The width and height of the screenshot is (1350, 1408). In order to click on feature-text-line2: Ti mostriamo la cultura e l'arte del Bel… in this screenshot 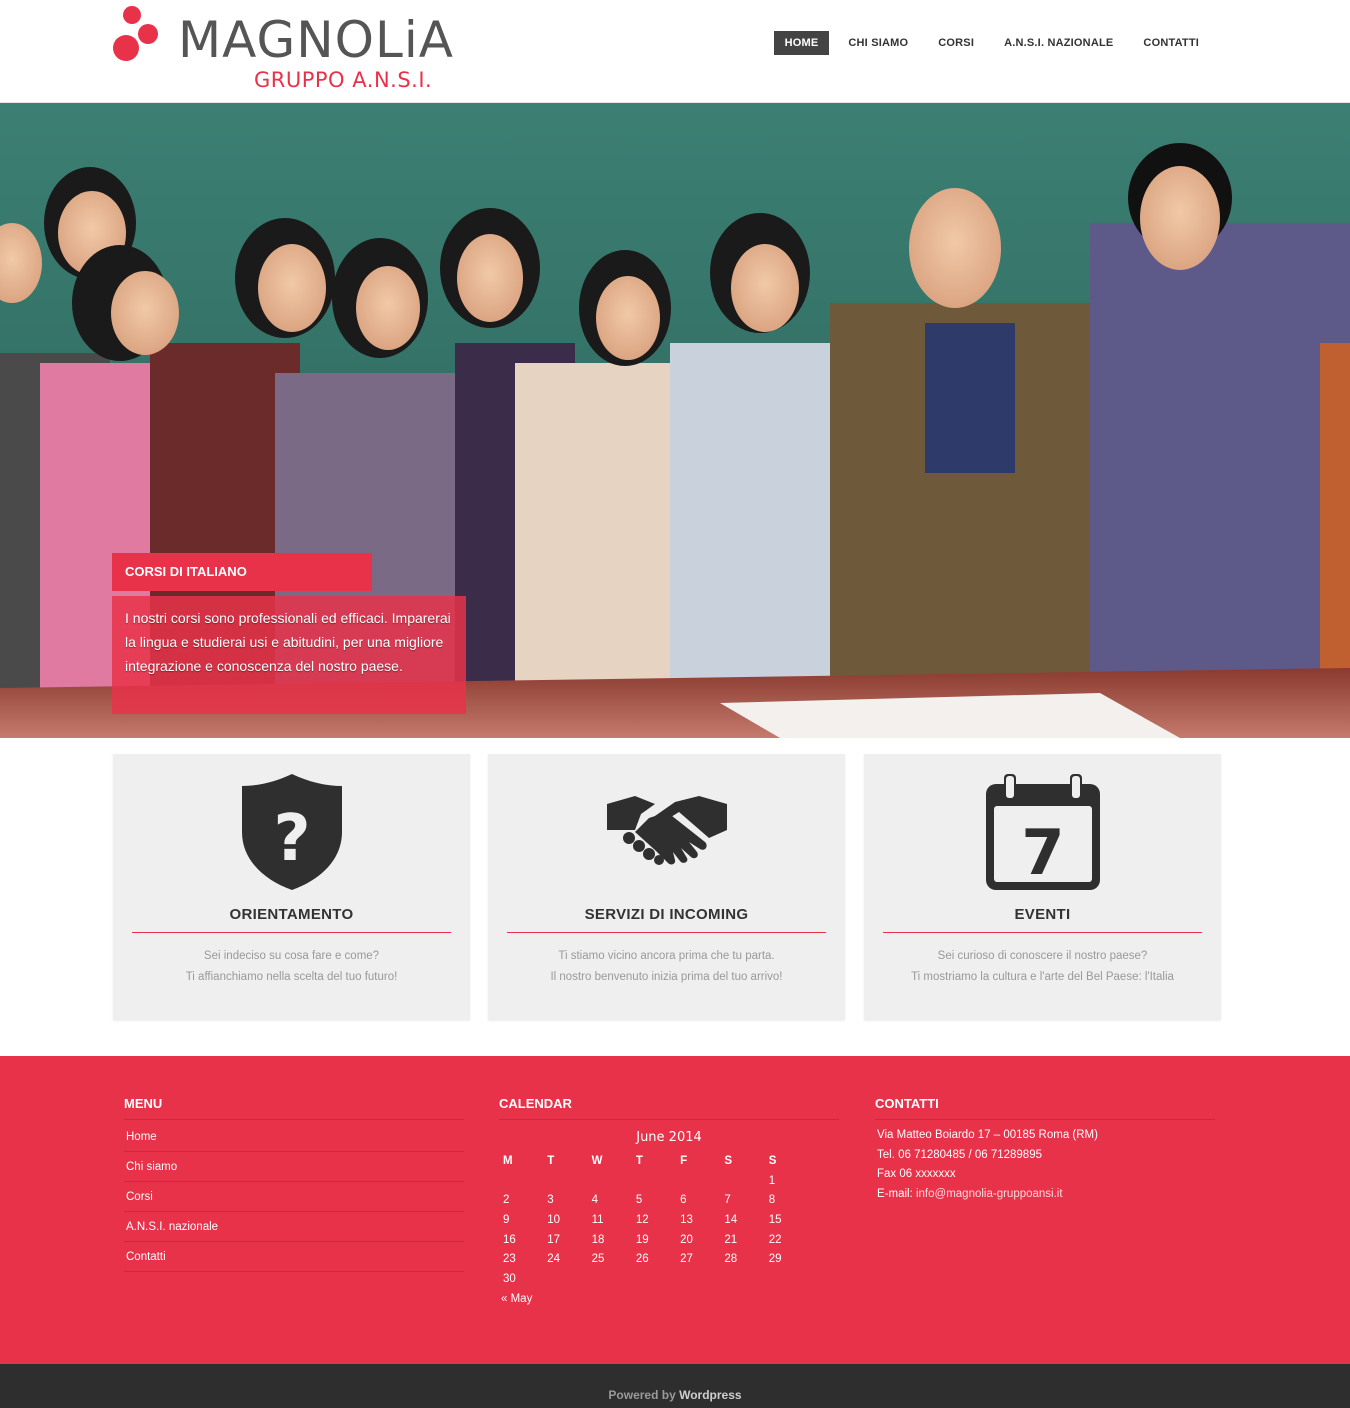, I will do `click(1042, 977)`.